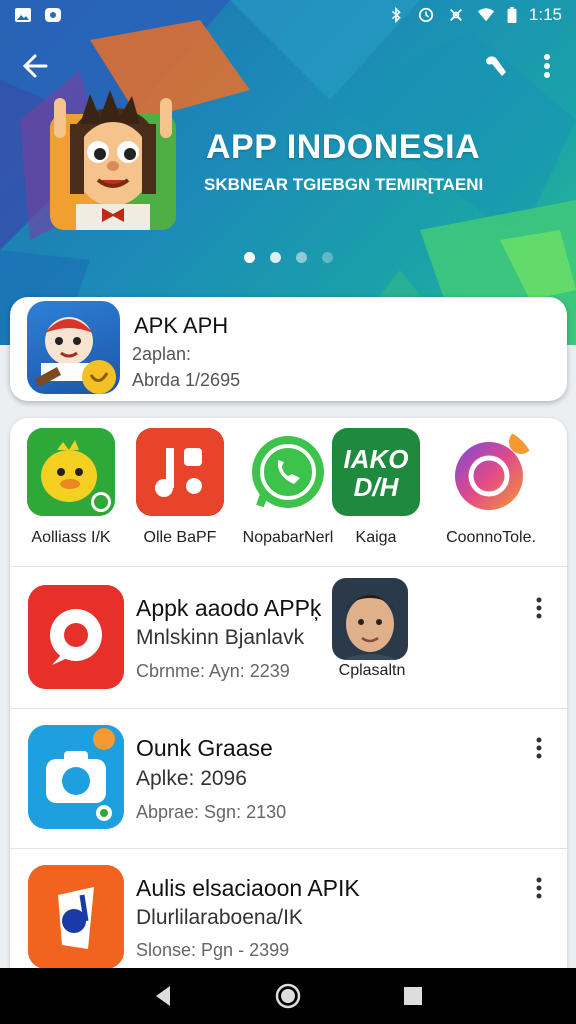 The height and width of the screenshot is (1024, 576). What do you see at coordinates (545, 14) in the screenshot?
I see `status-time: 1:15` at bounding box center [545, 14].